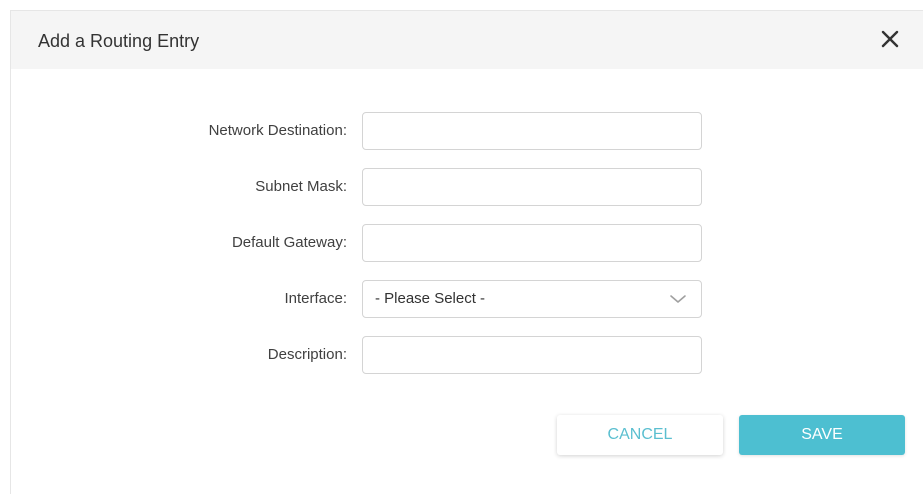 The image size is (924, 495). I want to click on description-row: Description:, so click(467, 355).